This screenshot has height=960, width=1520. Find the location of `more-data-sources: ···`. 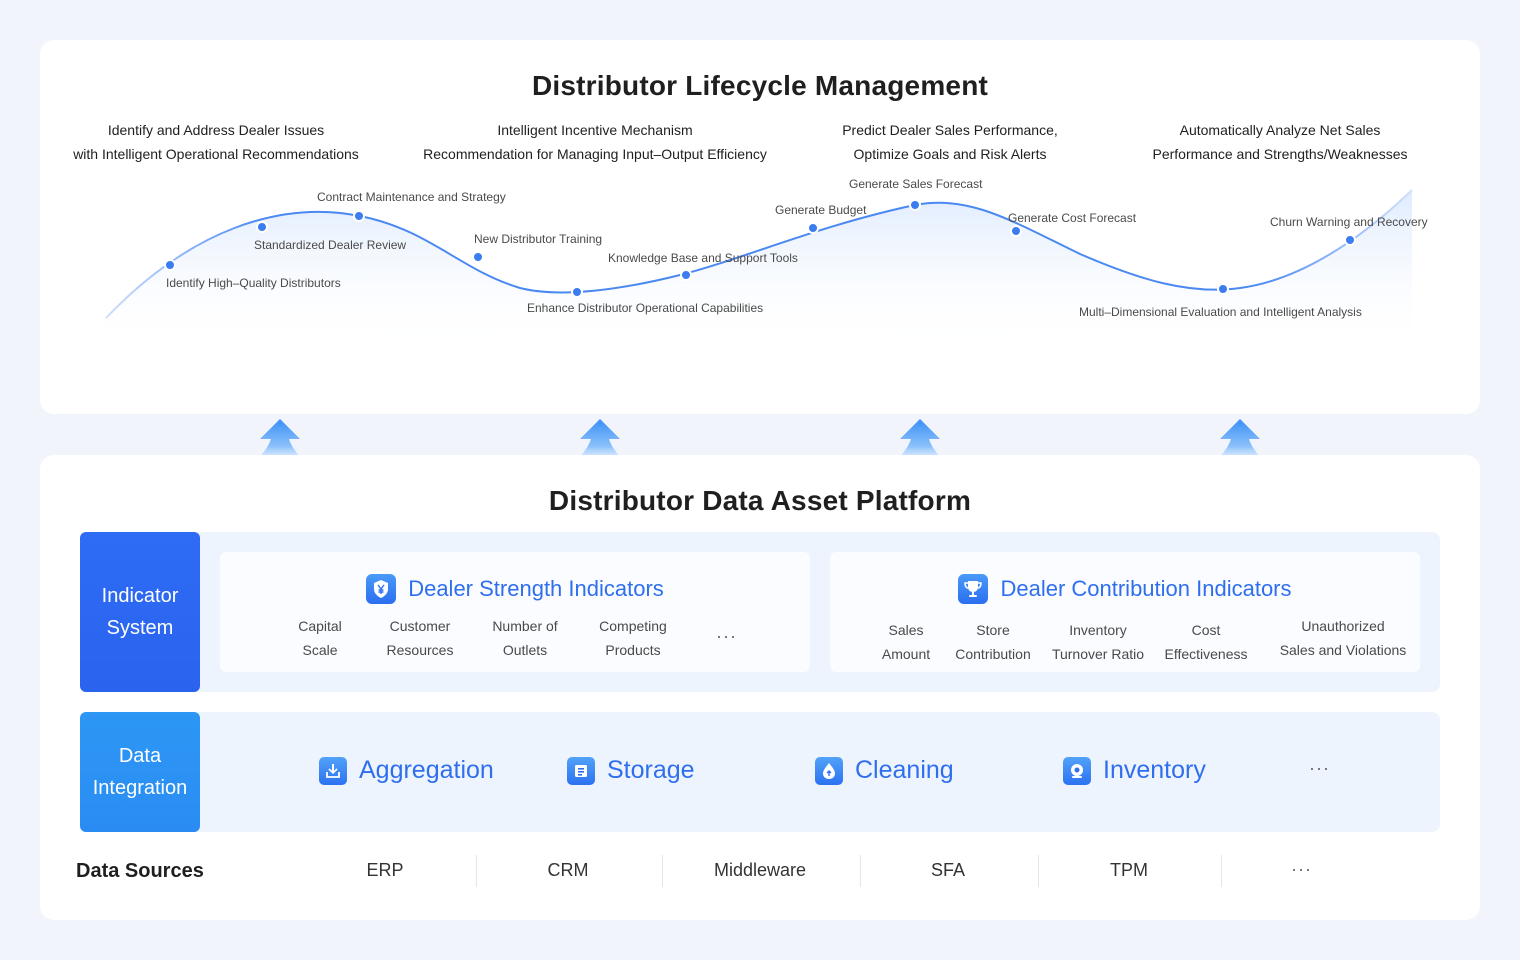

more-data-sources: ··· is located at coordinates (1301, 869).